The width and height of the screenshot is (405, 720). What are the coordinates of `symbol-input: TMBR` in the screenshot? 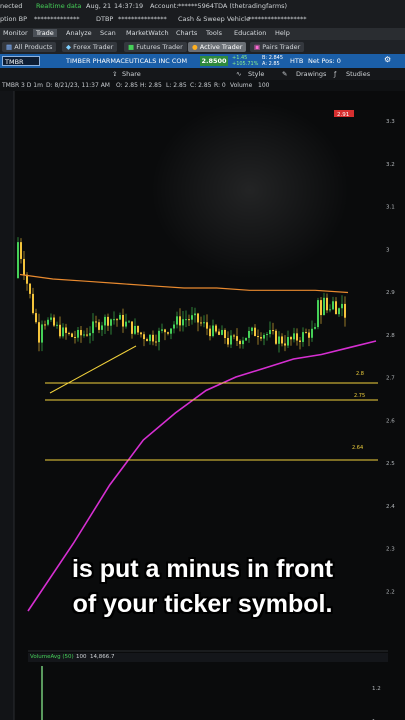 It's located at (21, 61).